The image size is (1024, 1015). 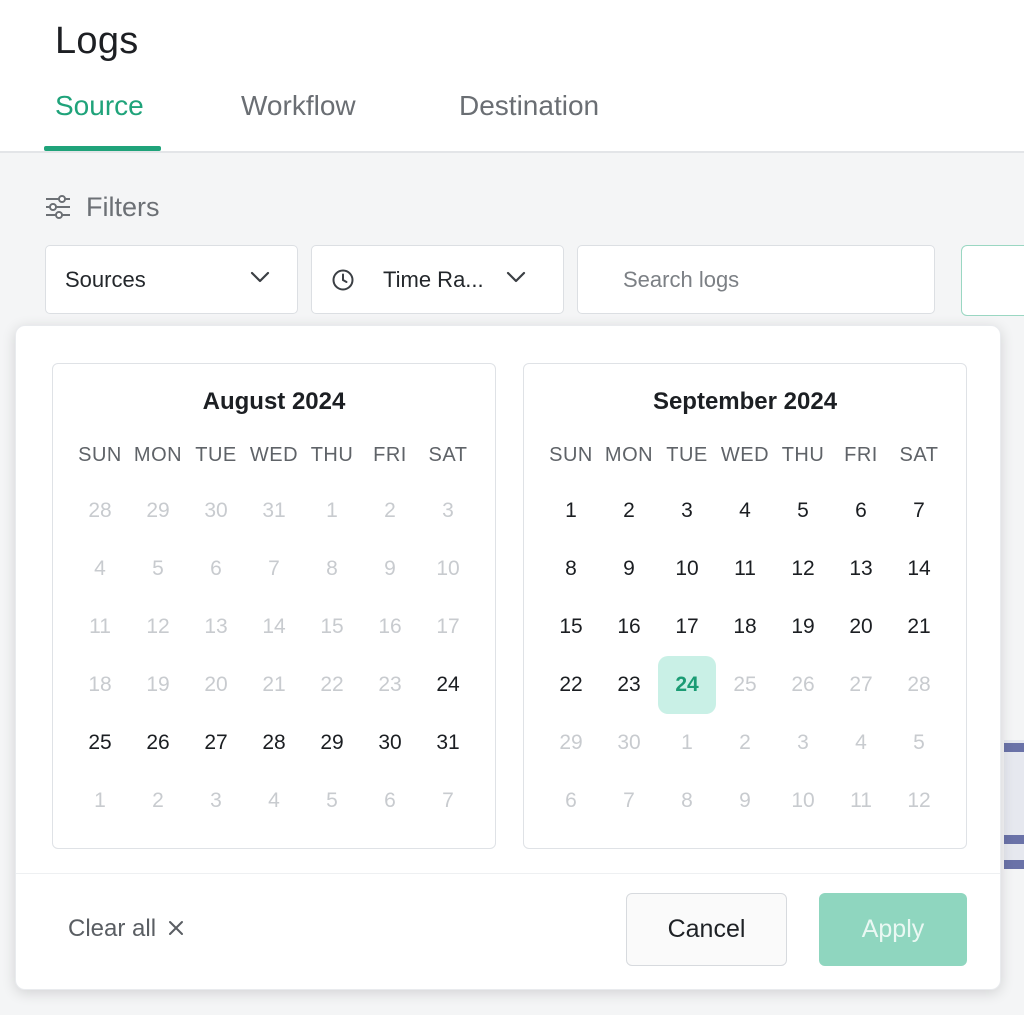 What do you see at coordinates (687, 627) in the screenshot?
I see `calendar-day: 17` at bounding box center [687, 627].